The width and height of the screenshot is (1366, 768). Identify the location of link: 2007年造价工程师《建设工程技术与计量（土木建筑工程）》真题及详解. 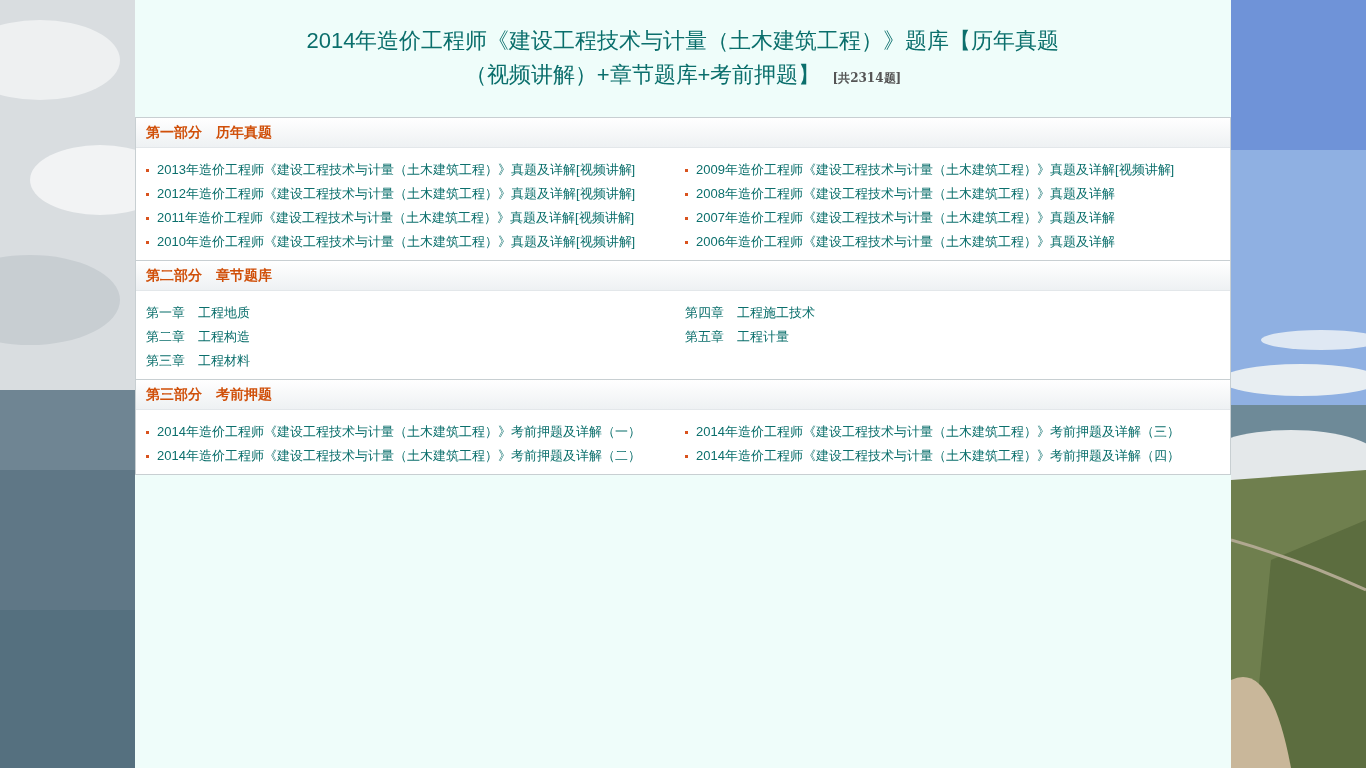
(905, 218).